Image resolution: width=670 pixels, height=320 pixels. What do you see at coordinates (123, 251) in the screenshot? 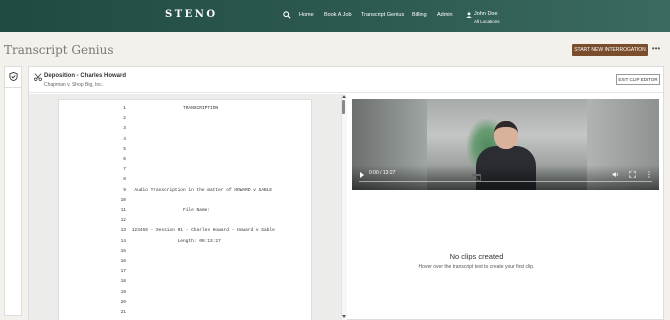
I see `line-number: 15` at bounding box center [123, 251].